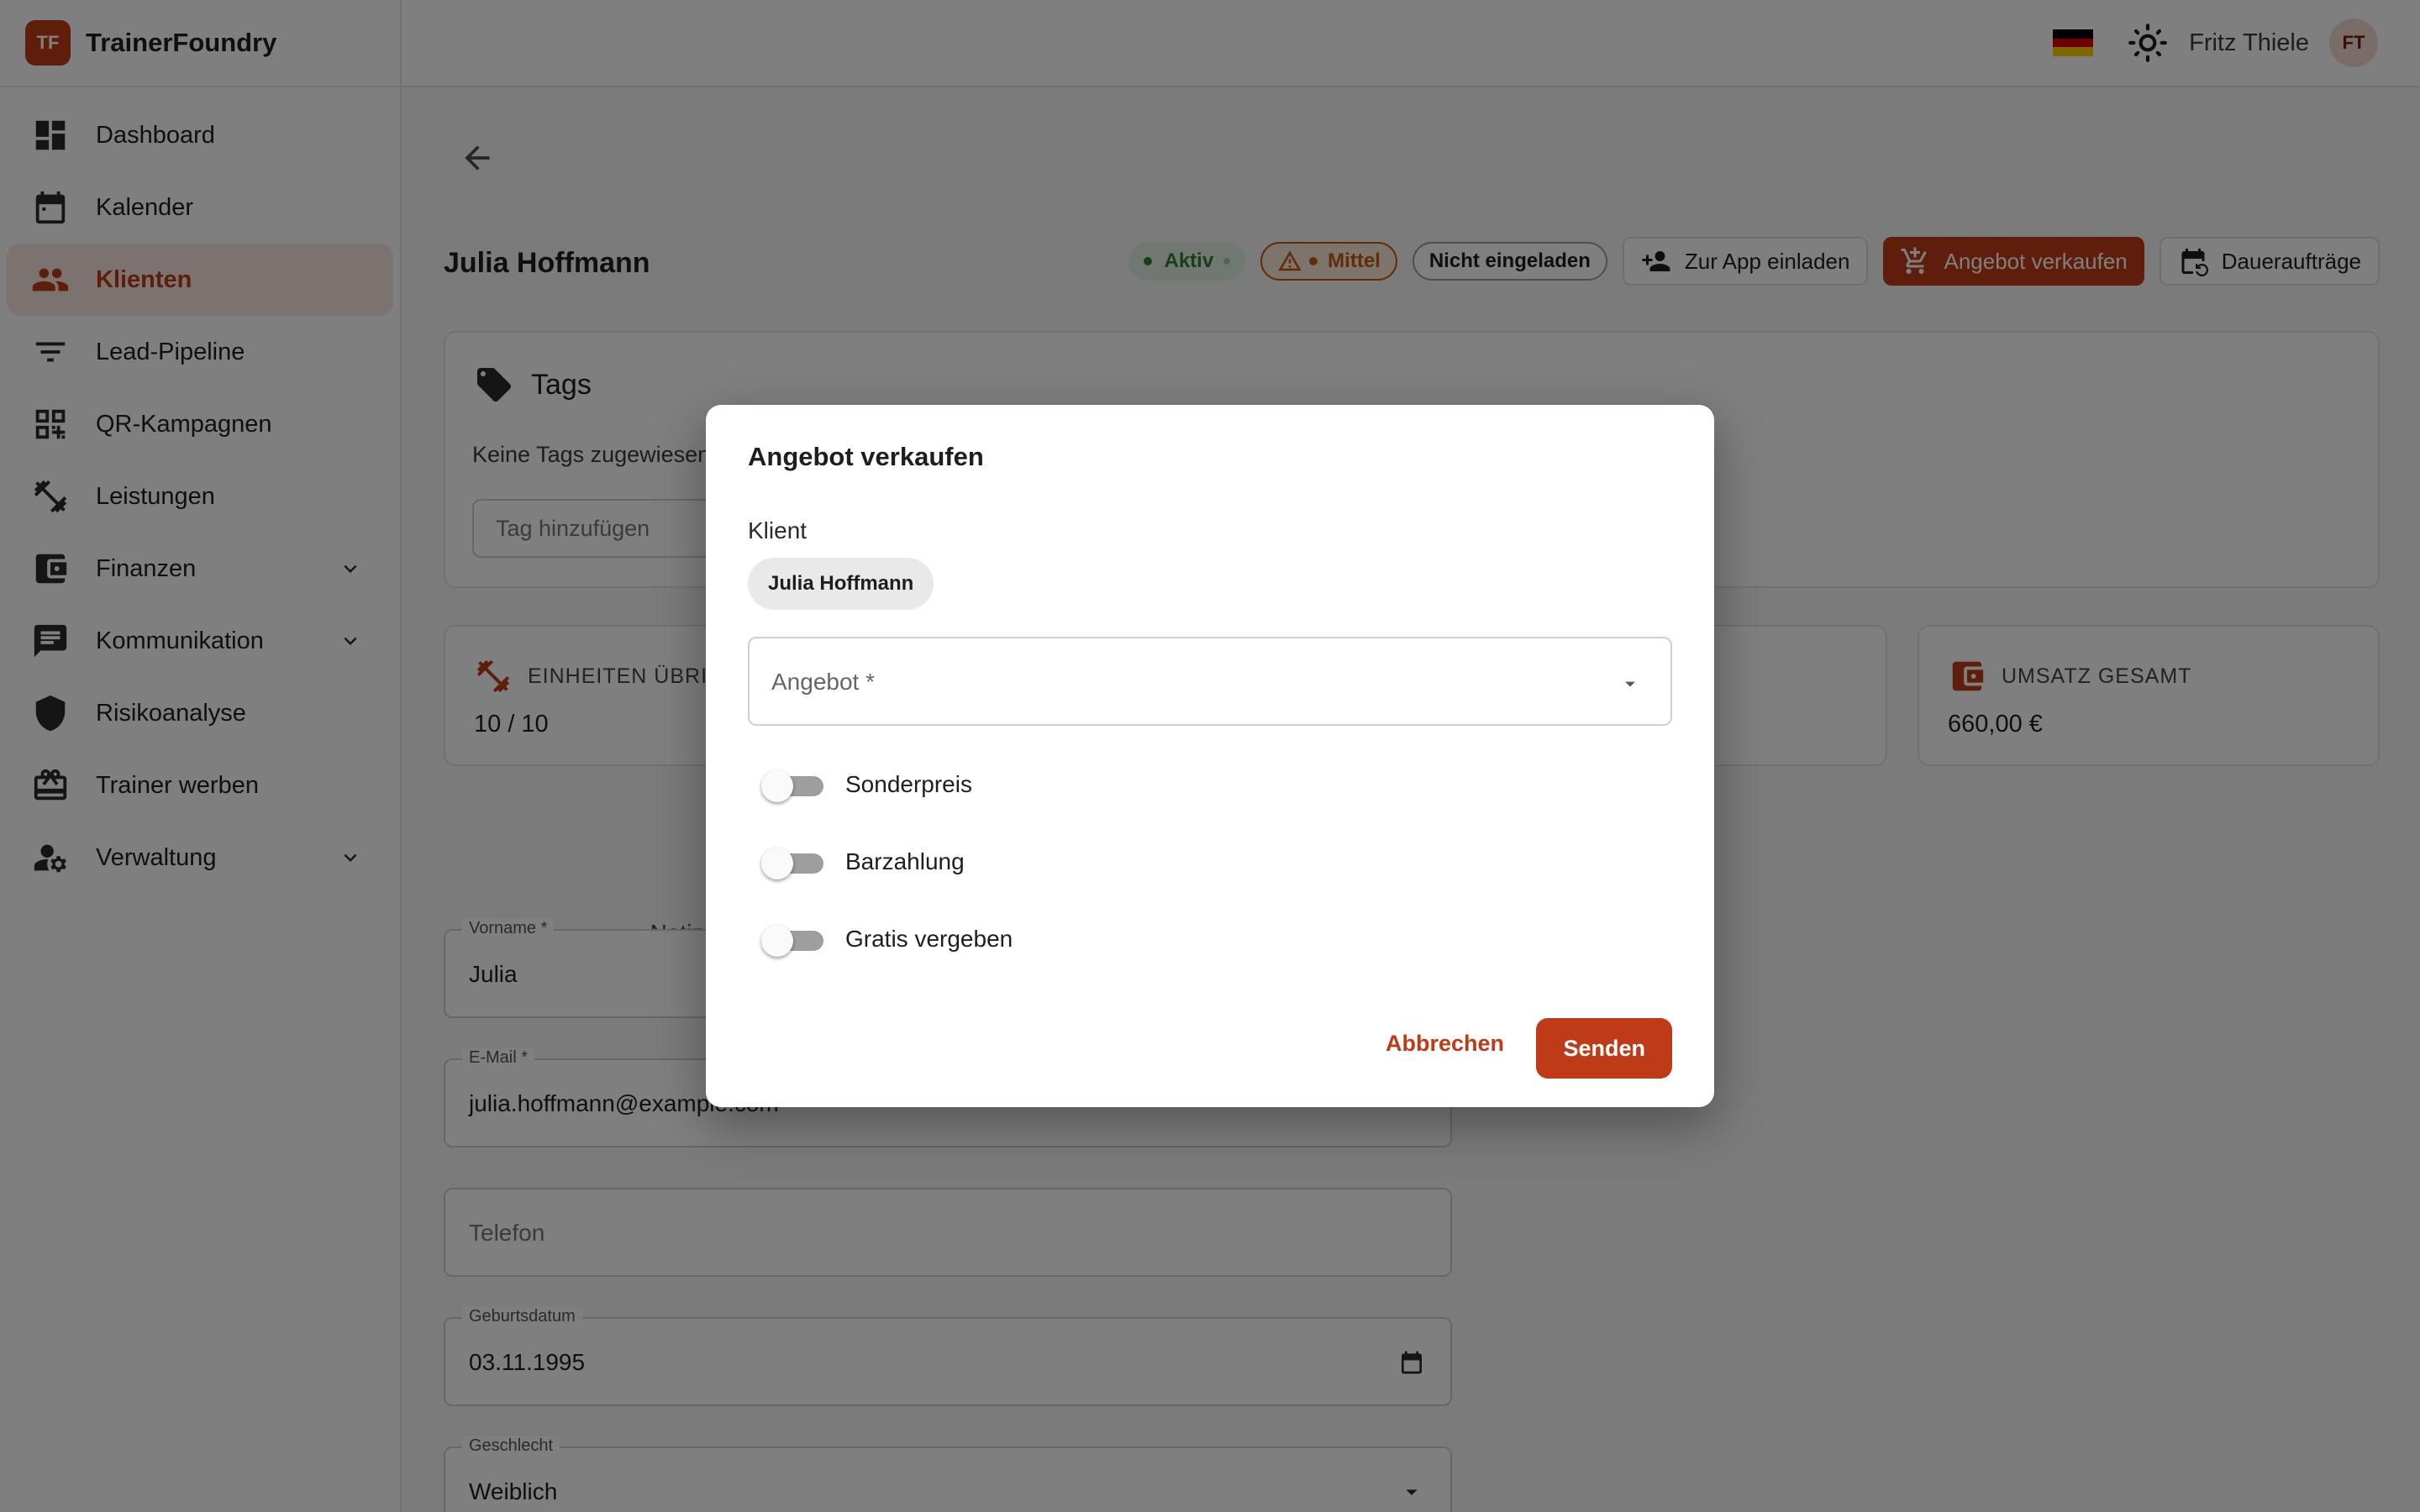 The width and height of the screenshot is (2420, 1512). What do you see at coordinates (793, 785) in the screenshot?
I see `special-price-toggle` at bounding box center [793, 785].